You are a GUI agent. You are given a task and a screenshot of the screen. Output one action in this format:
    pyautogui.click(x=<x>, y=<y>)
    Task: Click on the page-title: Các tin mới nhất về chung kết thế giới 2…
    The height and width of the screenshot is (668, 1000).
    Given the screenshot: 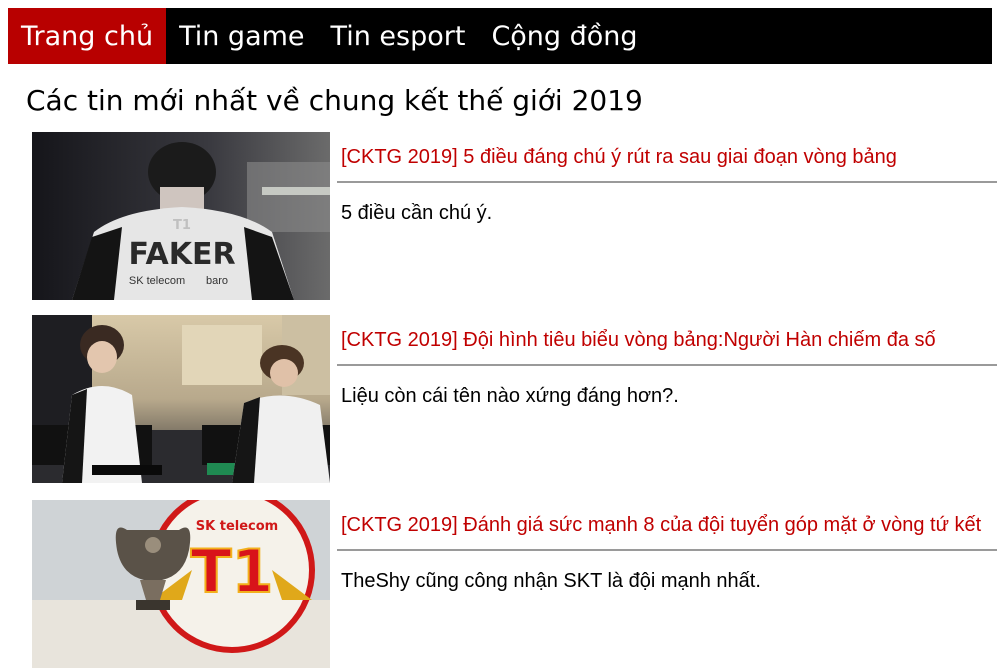 What is the action you would take?
    pyautogui.click(x=334, y=100)
    